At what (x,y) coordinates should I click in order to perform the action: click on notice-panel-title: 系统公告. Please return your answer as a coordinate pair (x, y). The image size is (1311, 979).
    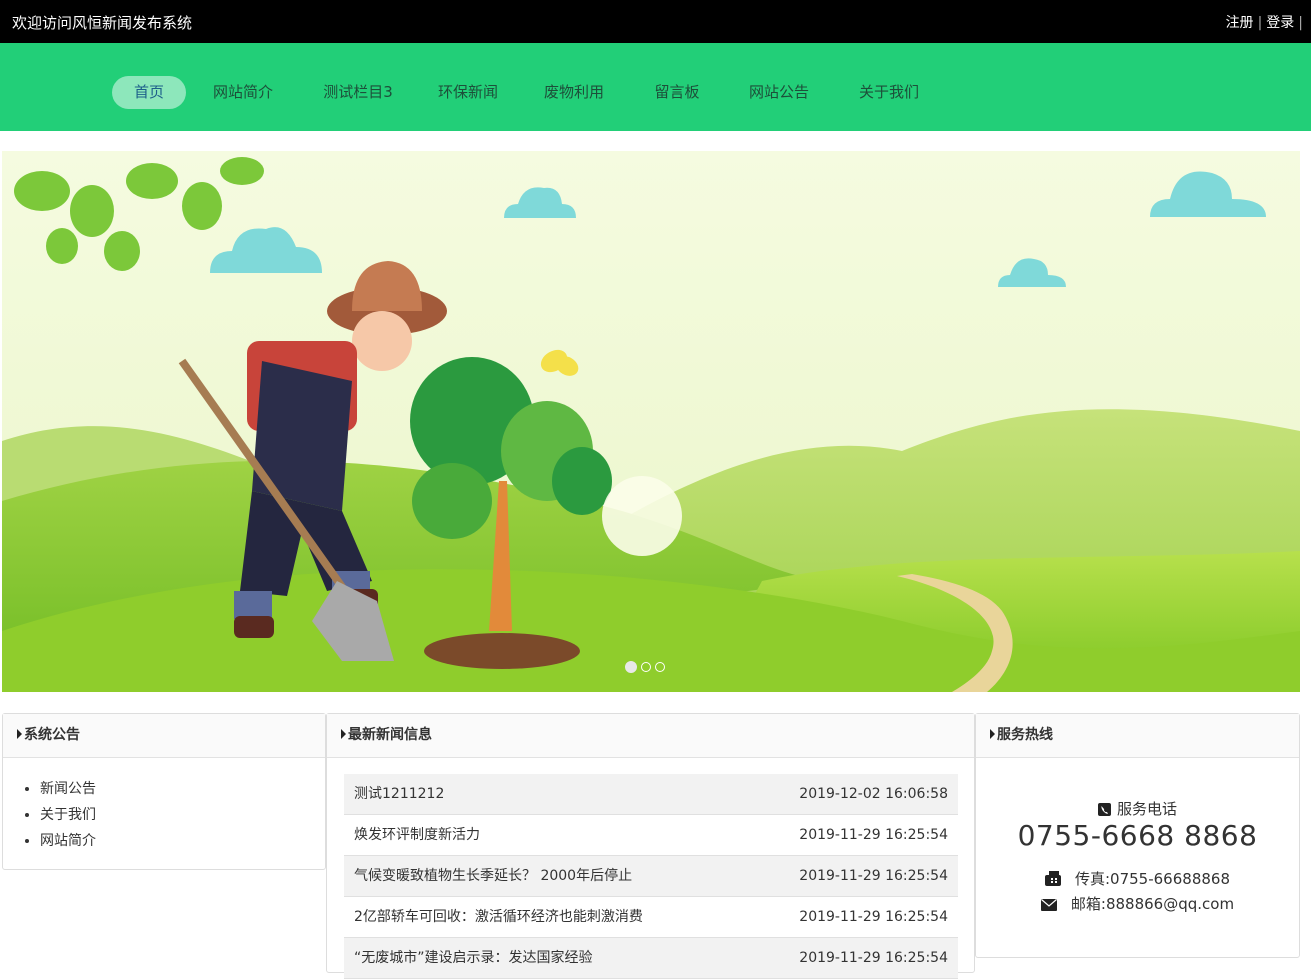
    Looking at the image, I should click on (52, 735).